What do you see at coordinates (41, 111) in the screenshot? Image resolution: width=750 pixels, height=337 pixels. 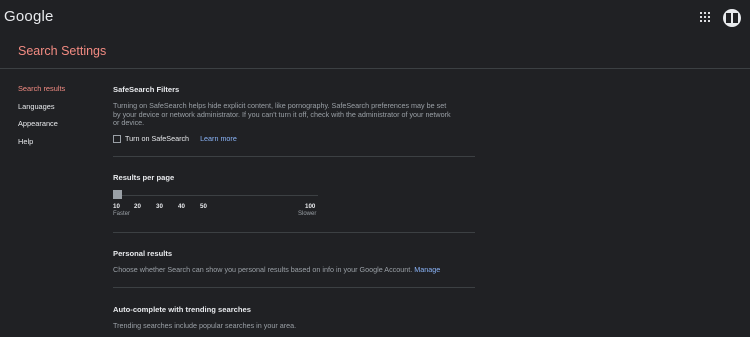 I see `sidebar-item-languages: Languages` at bounding box center [41, 111].